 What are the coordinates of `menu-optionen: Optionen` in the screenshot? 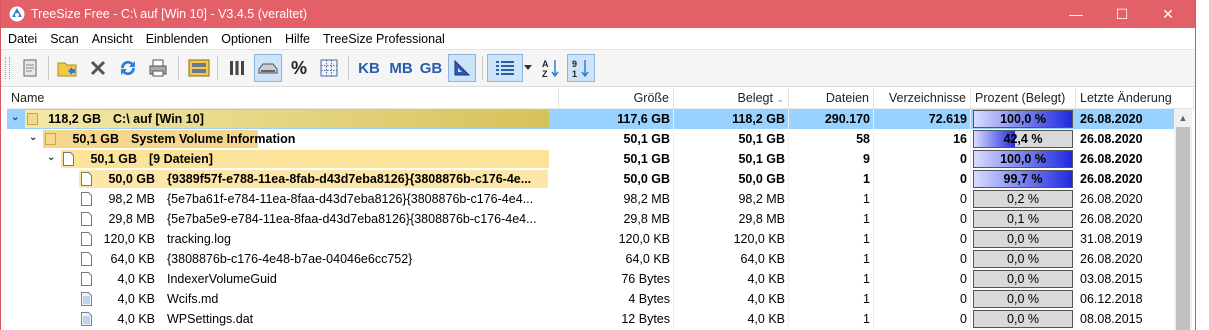 It's located at (246, 37).